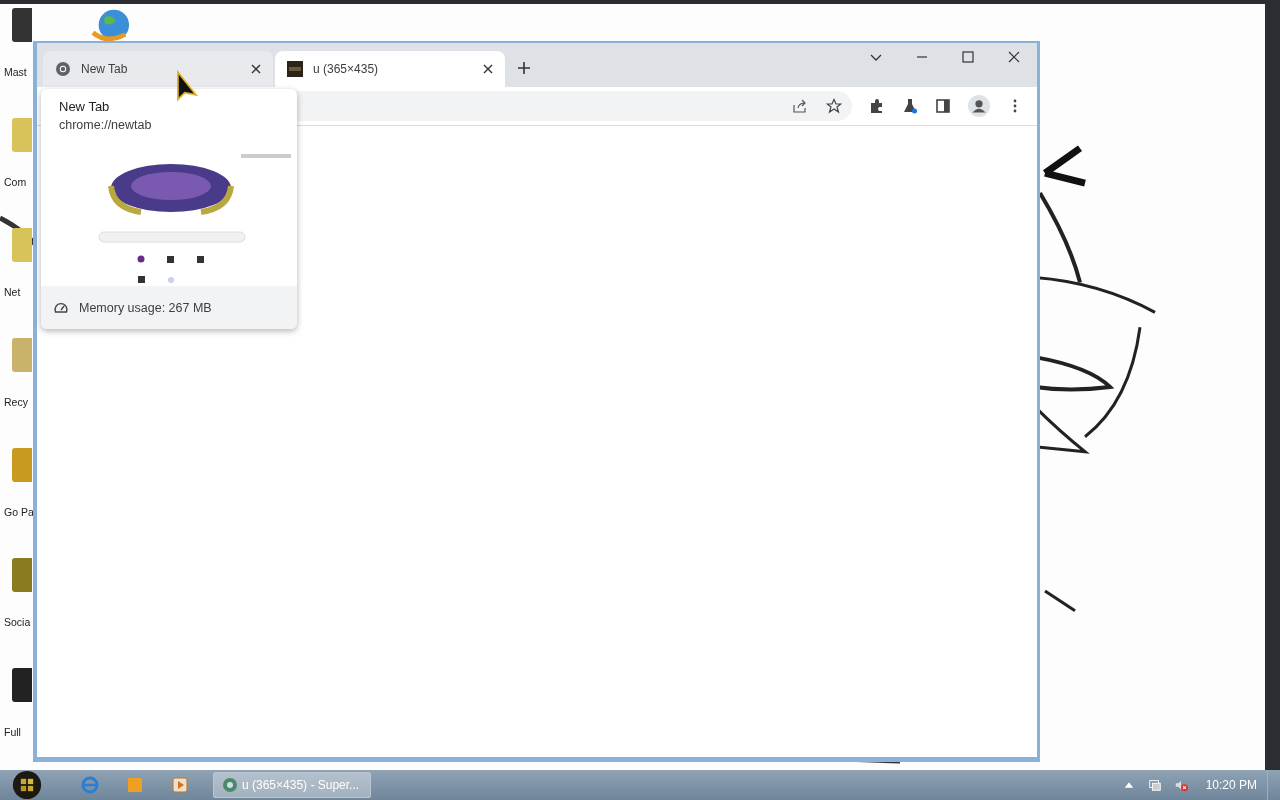 The image size is (1280, 800). Describe the element at coordinates (180, 785) in the screenshot. I see `media-player-icon` at that location.